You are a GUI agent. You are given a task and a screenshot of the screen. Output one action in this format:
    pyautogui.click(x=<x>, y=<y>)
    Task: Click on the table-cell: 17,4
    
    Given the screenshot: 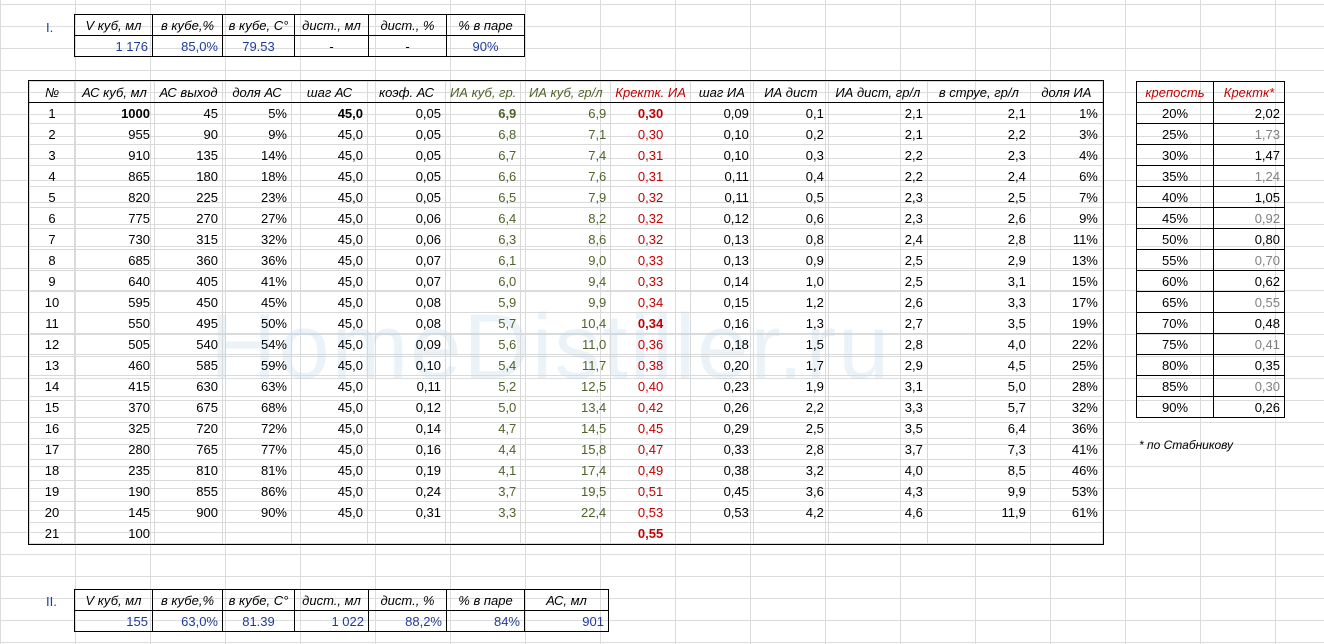 What is the action you would take?
    pyautogui.click(x=566, y=470)
    